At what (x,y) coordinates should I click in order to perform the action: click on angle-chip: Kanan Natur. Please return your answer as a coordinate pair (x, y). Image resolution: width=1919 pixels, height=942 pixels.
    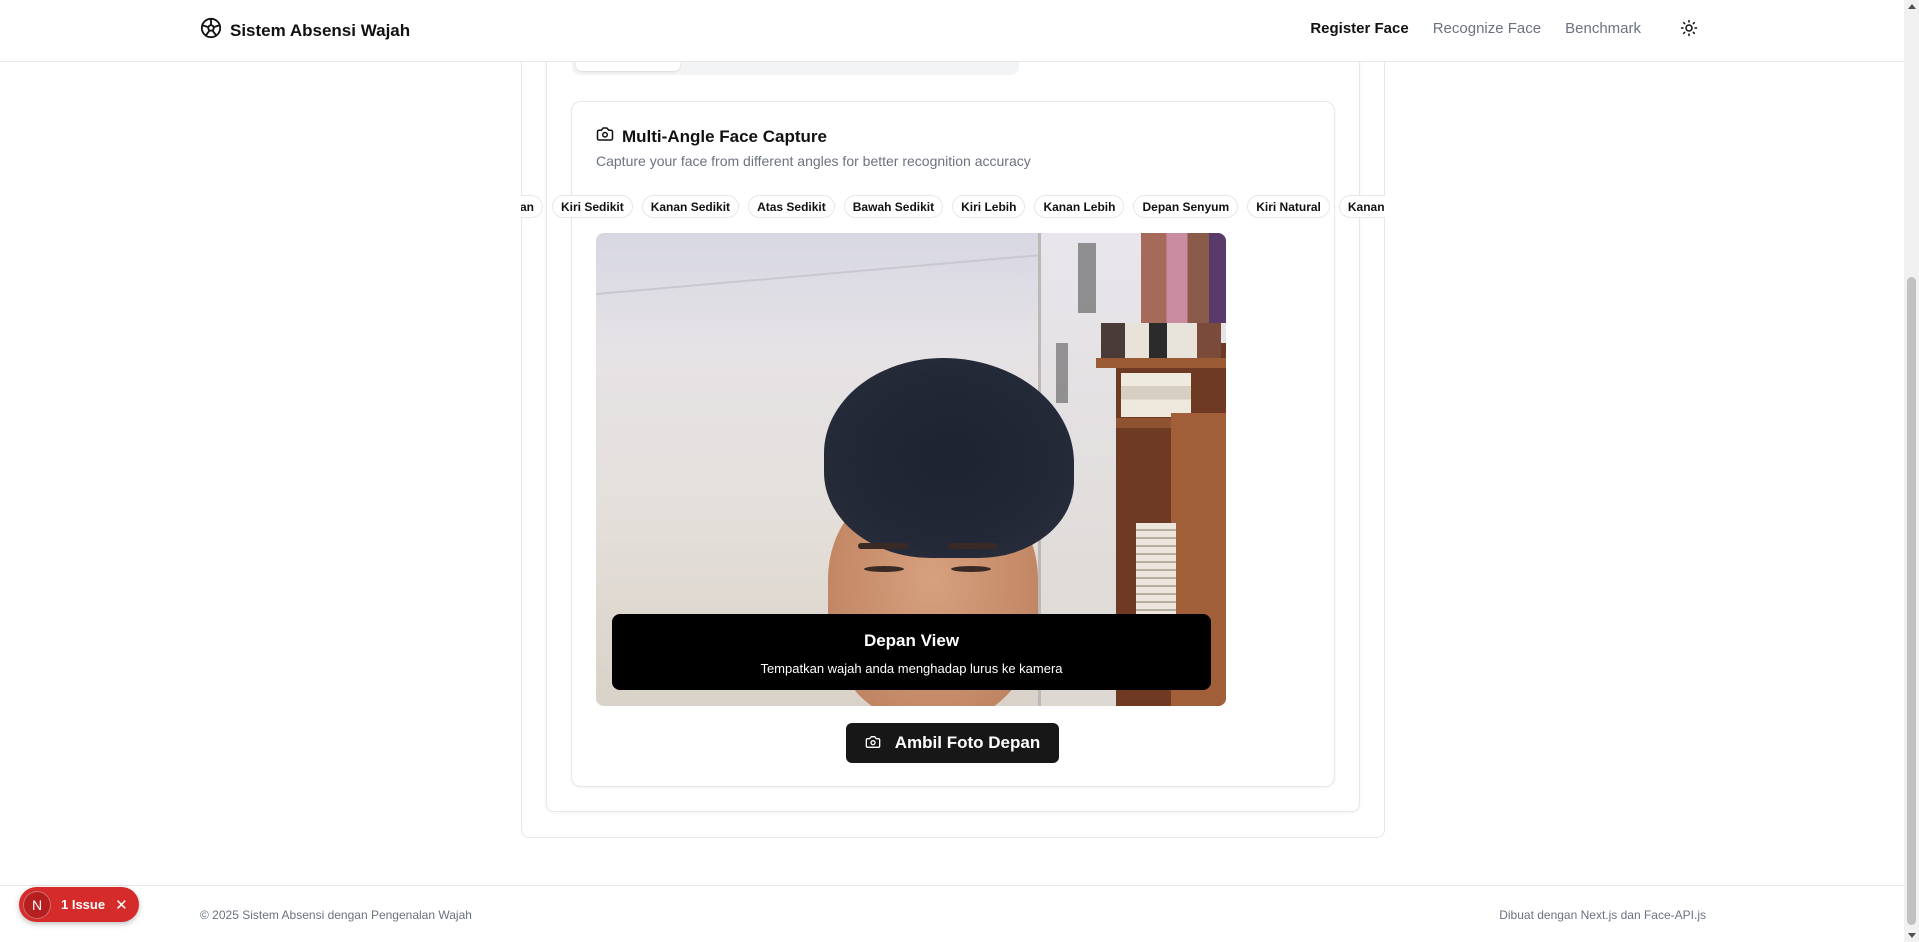
    Looking at the image, I should click on (1361, 206).